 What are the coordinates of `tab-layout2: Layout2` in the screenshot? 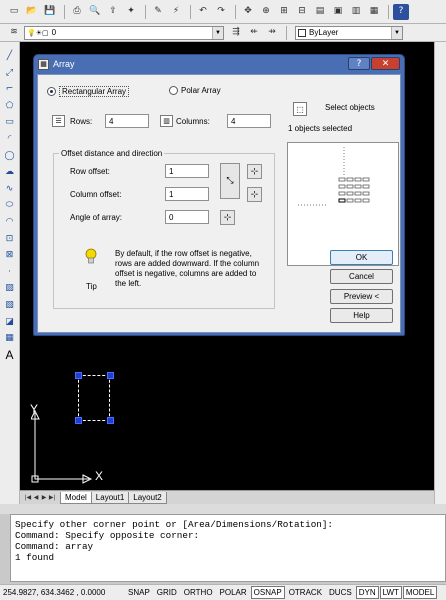 It's located at (147, 497).